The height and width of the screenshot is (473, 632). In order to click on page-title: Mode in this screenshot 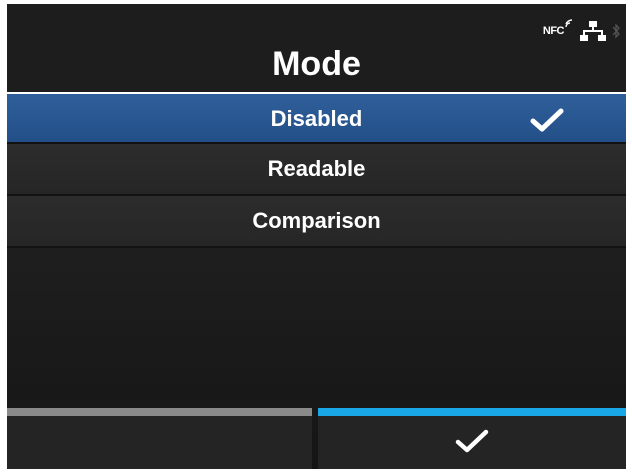, I will do `click(316, 64)`.